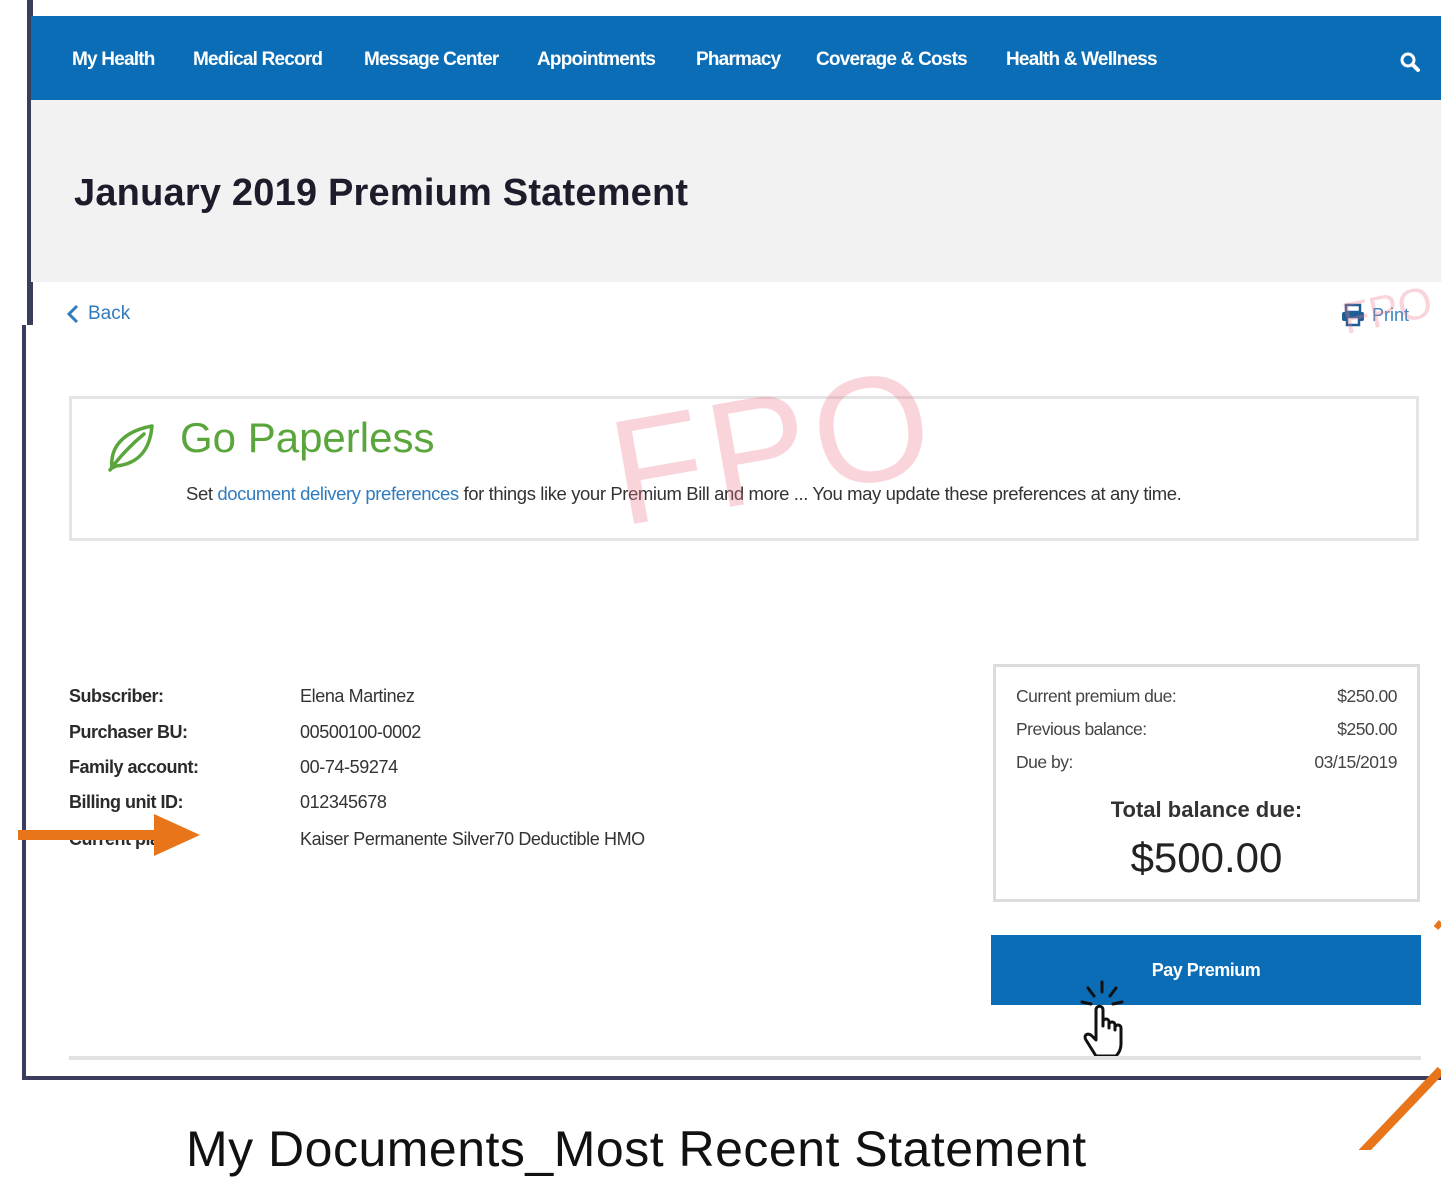 This screenshot has height=1178, width=1441. What do you see at coordinates (1399, 1035) in the screenshot?
I see `annotation-line` at bounding box center [1399, 1035].